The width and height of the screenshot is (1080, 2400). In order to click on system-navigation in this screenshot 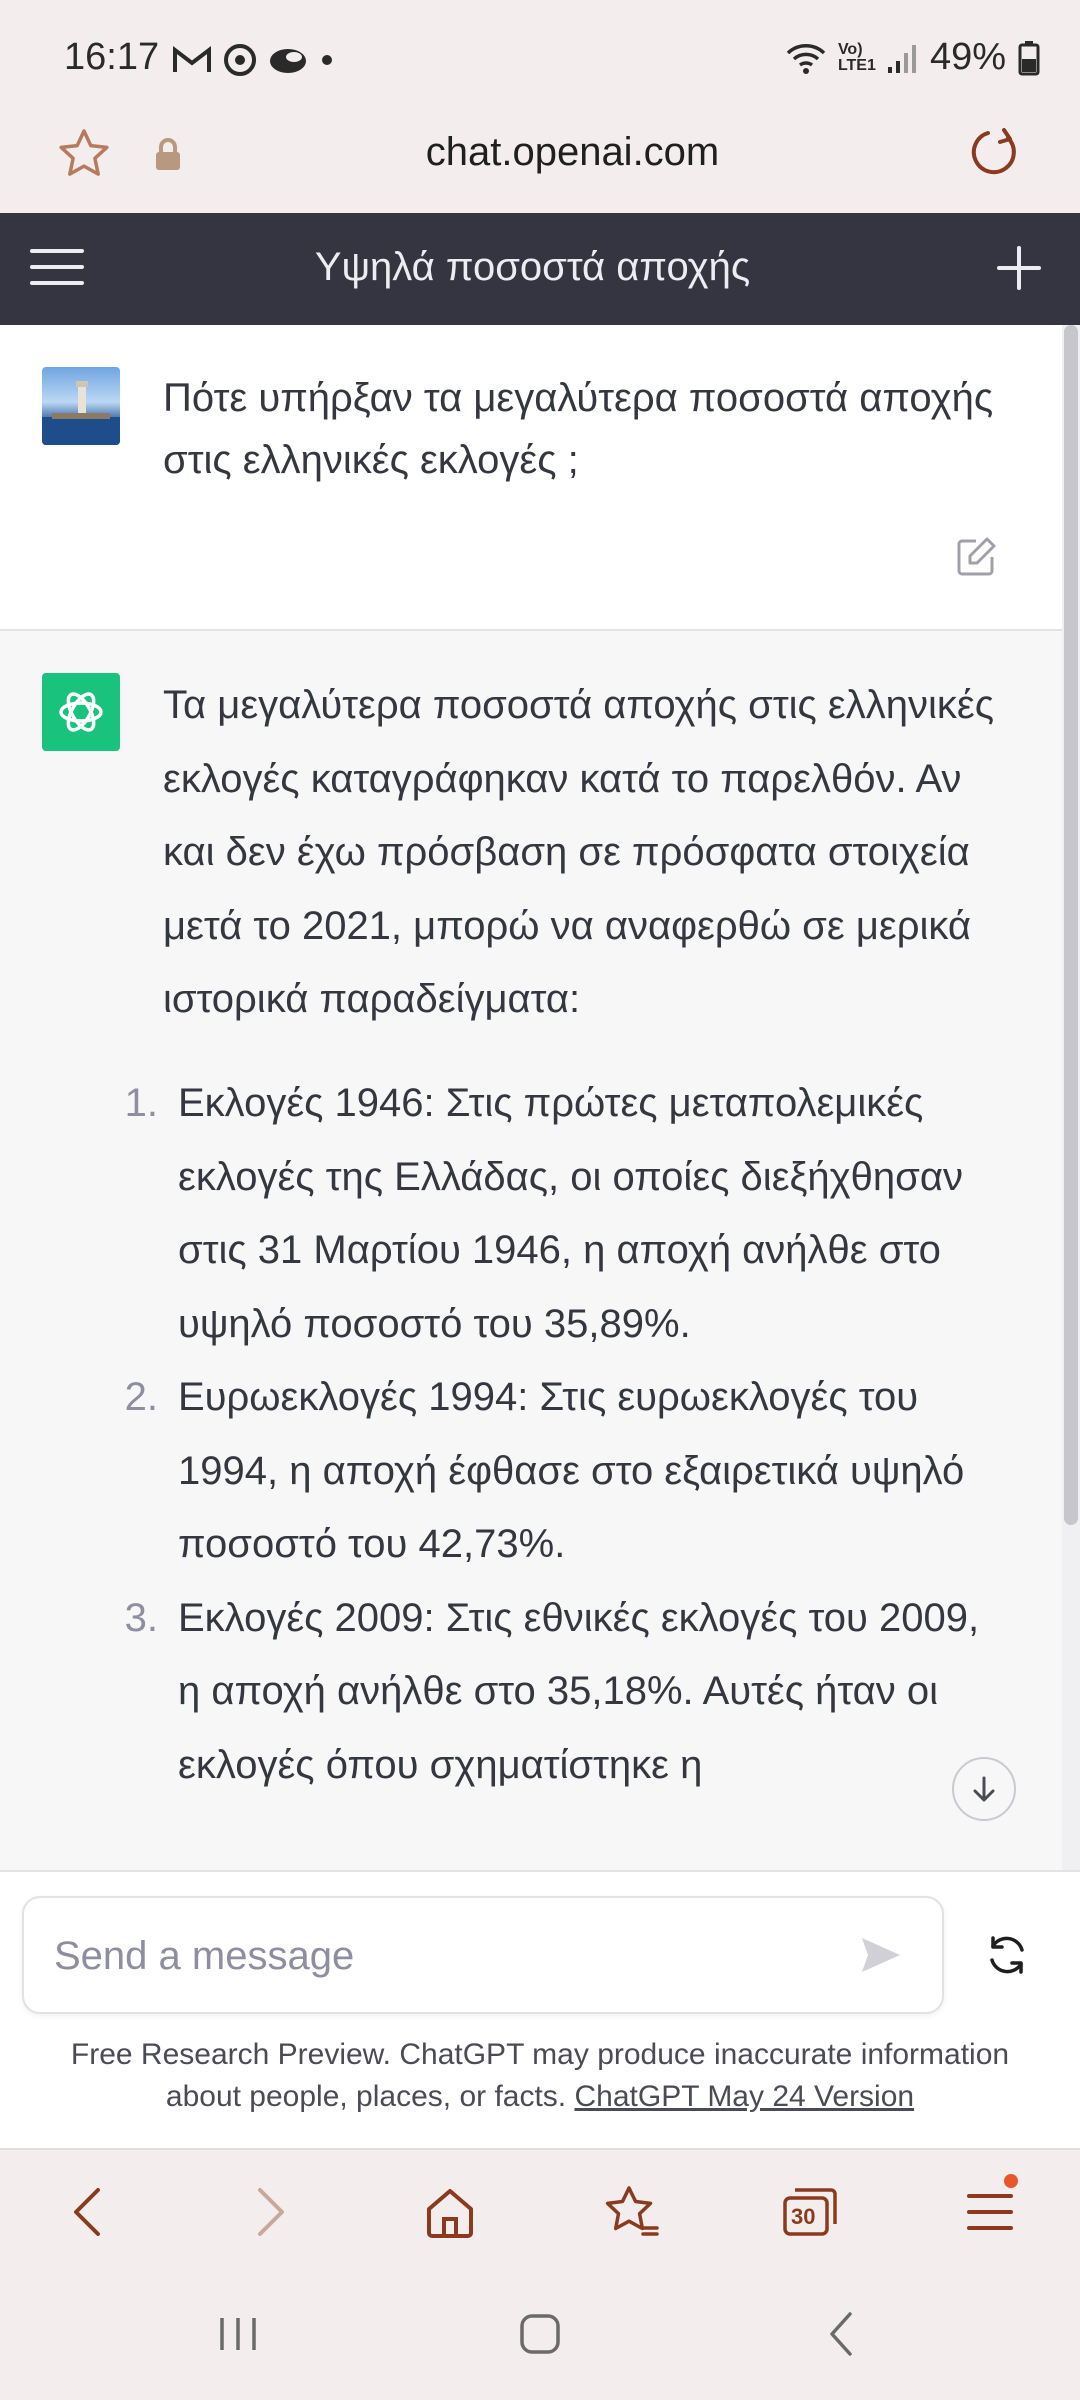, I will do `click(540, 2336)`.